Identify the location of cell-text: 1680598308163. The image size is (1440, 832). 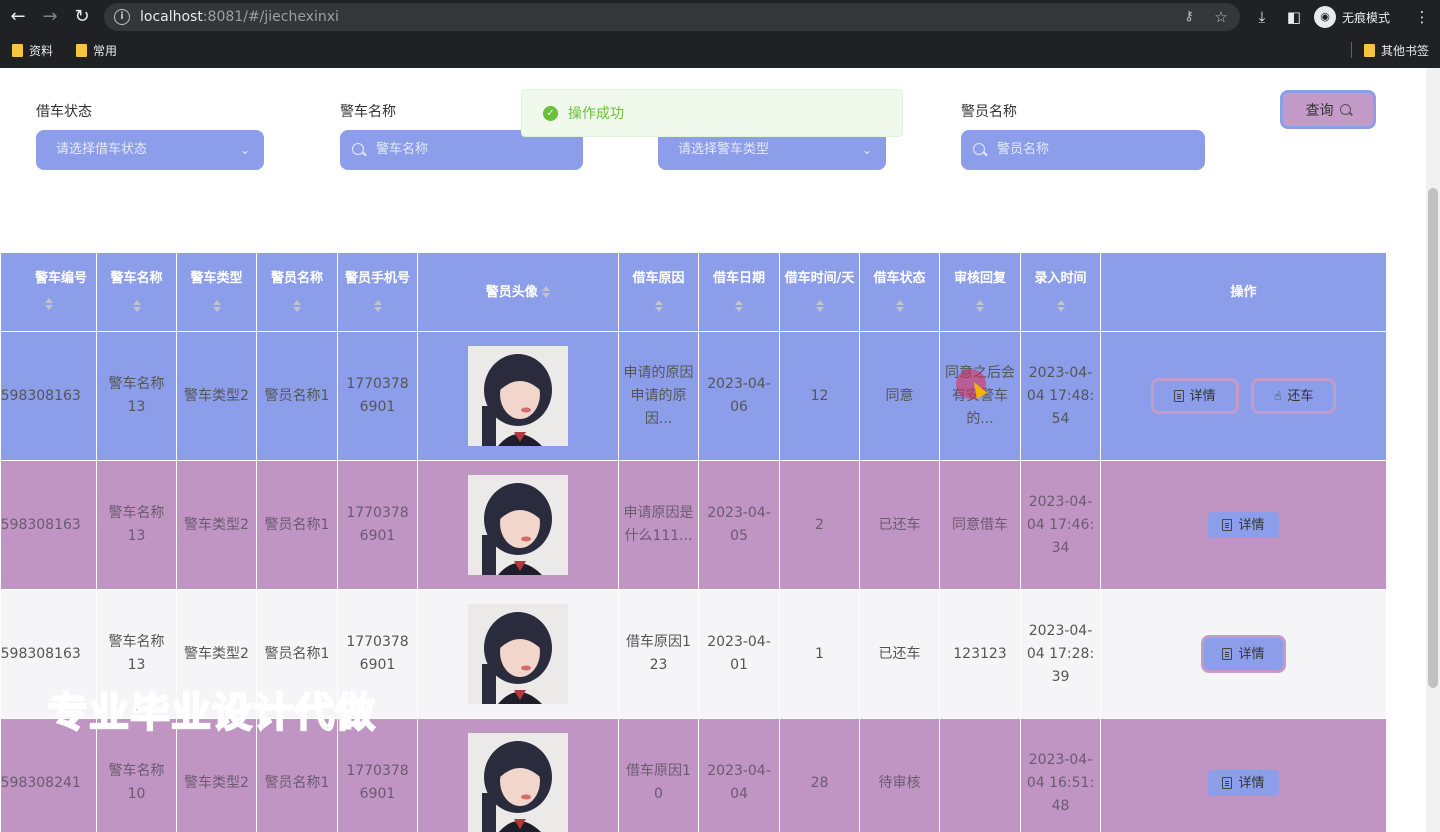
(40, 524).